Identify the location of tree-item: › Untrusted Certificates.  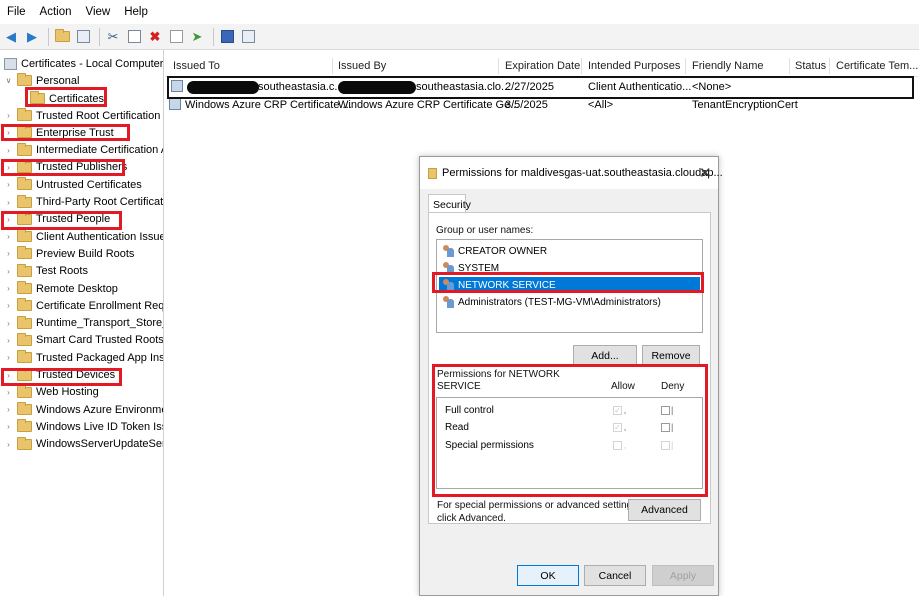
(73, 184).